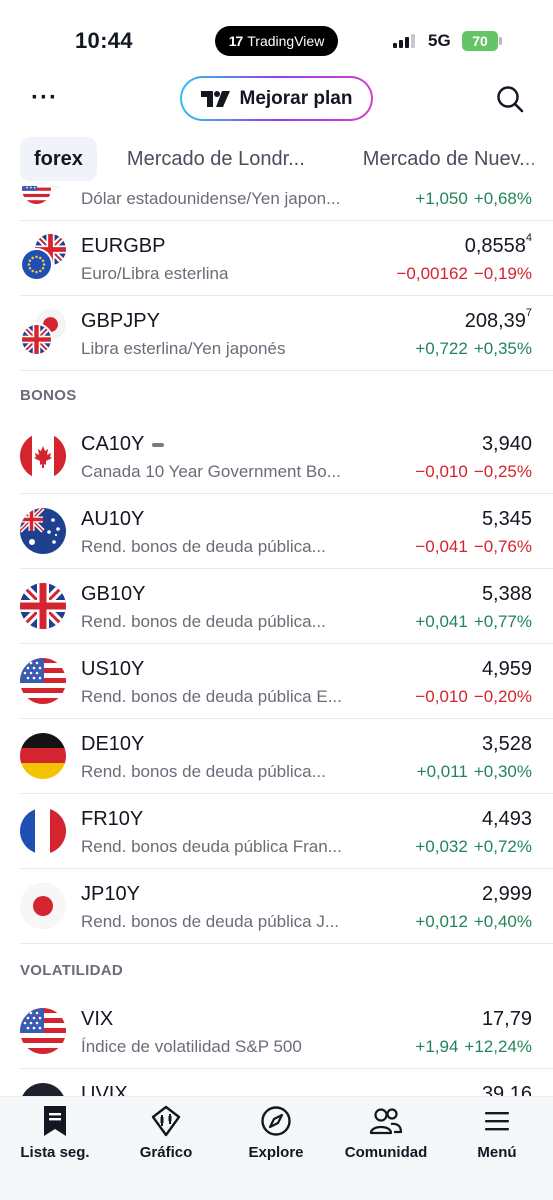 The height and width of the screenshot is (1200, 553). What do you see at coordinates (276, 1121) in the screenshot?
I see `compass-icon` at bounding box center [276, 1121].